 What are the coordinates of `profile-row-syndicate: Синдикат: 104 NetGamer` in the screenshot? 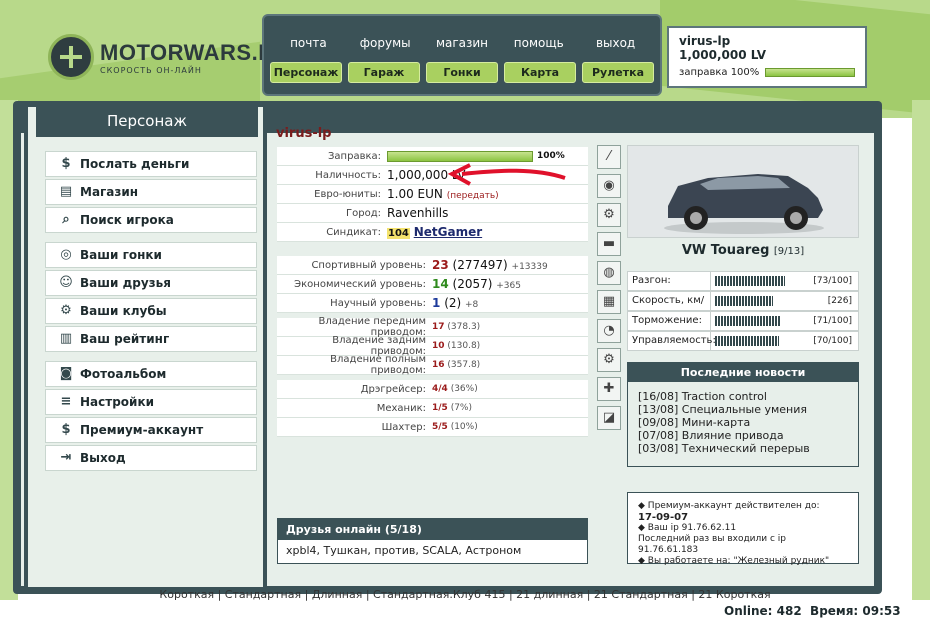 It's located at (432, 232).